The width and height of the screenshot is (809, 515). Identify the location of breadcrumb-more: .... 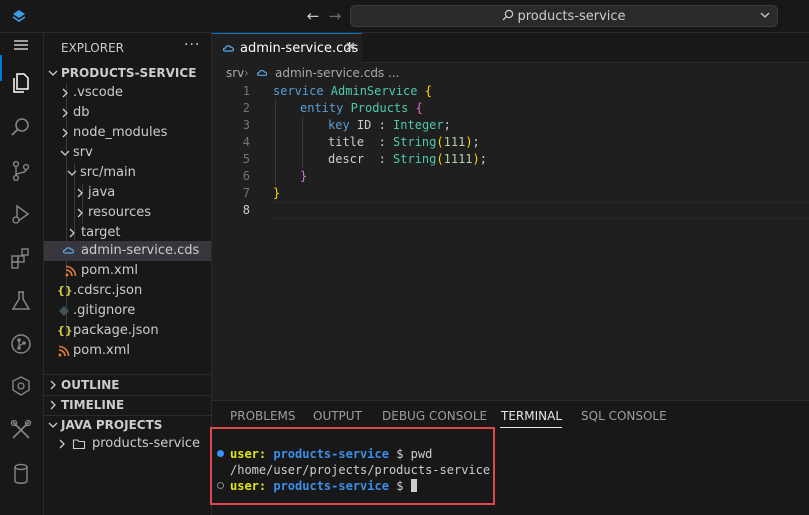
(393, 73).